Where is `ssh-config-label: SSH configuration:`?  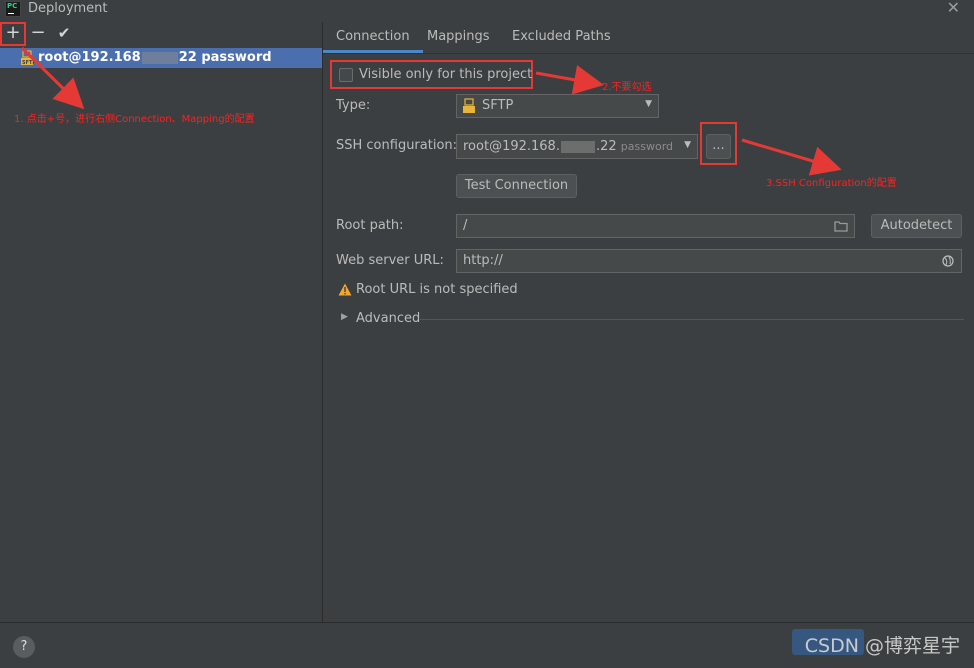 ssh-config-label: SSH configuration: is located at coordinates (397, 145).